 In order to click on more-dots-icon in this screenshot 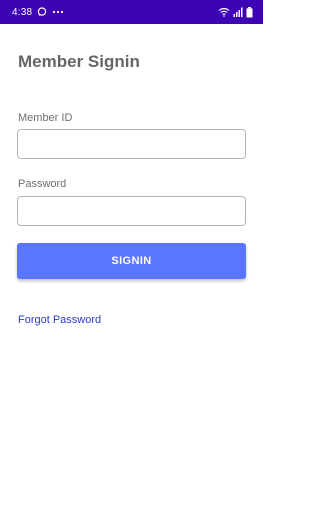, I will do `click(58, 12)`.